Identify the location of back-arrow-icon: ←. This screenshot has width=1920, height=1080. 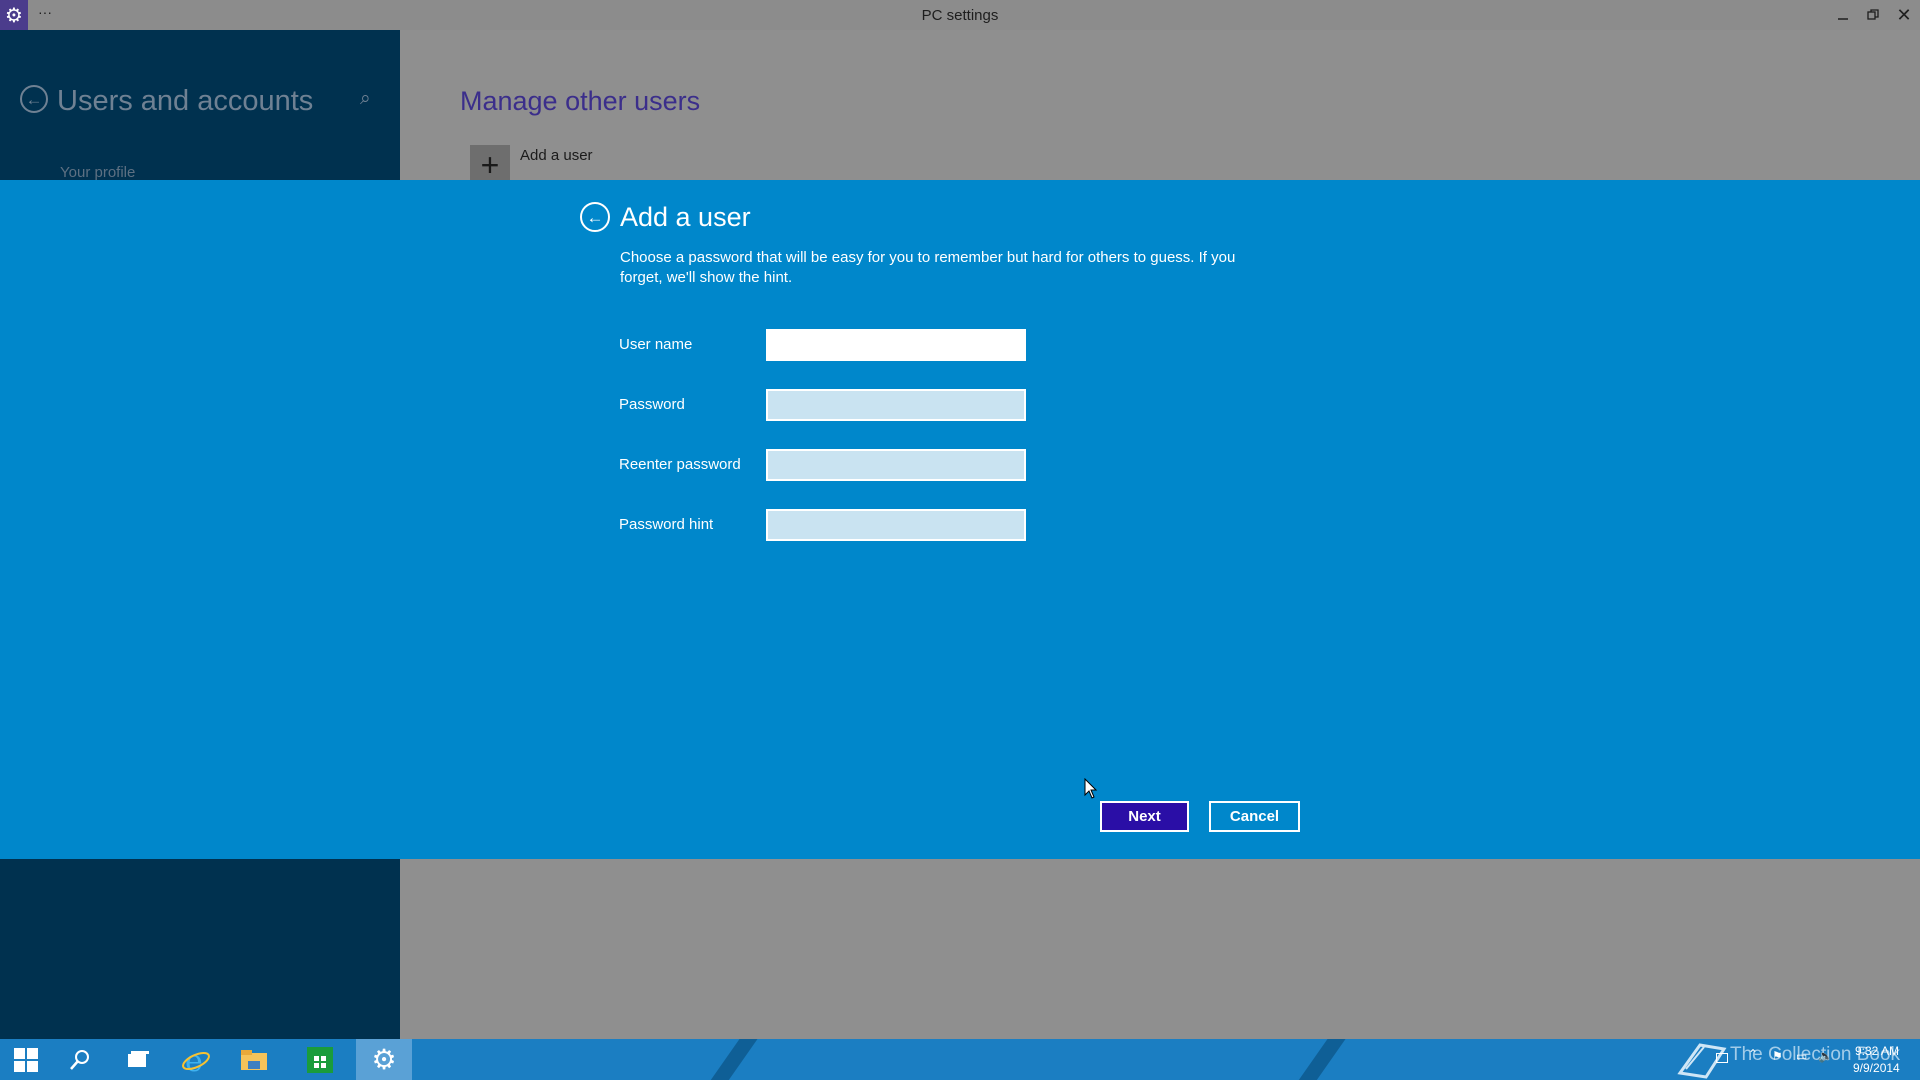
(34, 99).